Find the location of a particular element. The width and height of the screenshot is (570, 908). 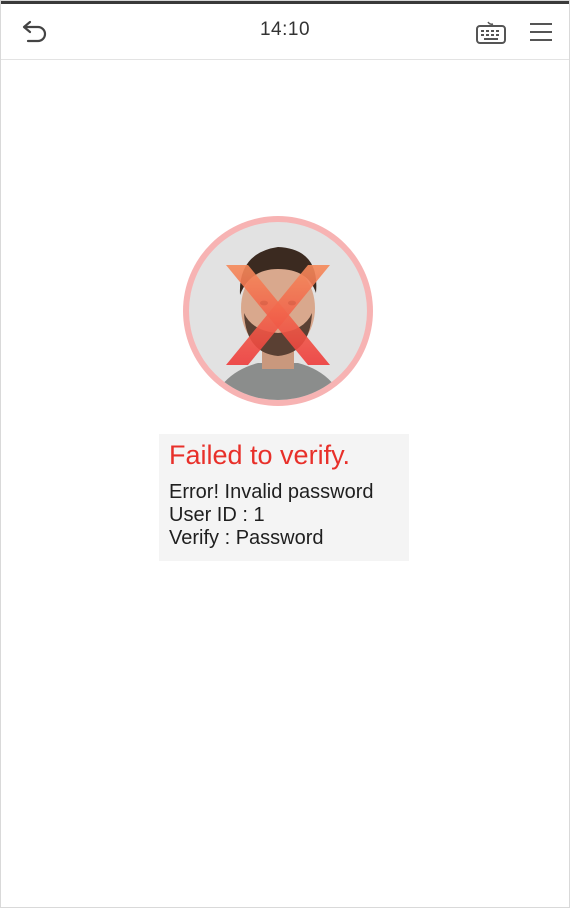

user-face-failed is located at coordinates (278, 311).